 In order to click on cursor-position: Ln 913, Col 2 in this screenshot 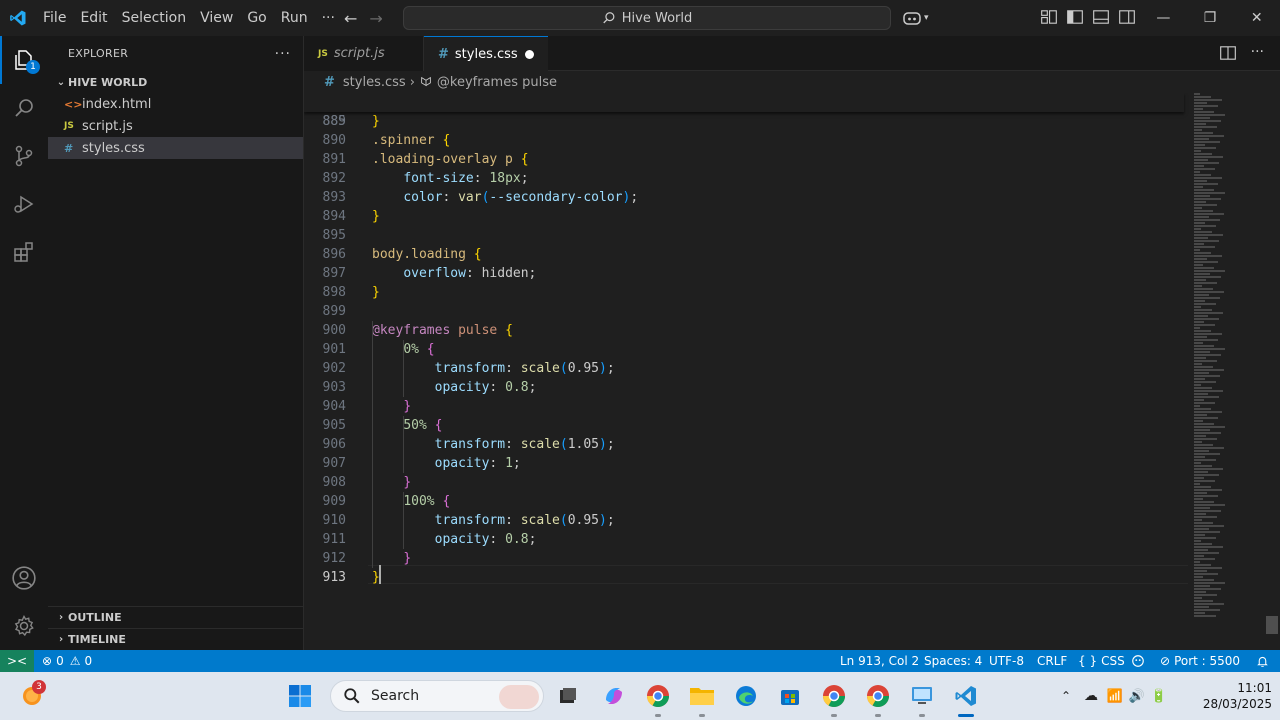, I will do `click(879, 661)`.